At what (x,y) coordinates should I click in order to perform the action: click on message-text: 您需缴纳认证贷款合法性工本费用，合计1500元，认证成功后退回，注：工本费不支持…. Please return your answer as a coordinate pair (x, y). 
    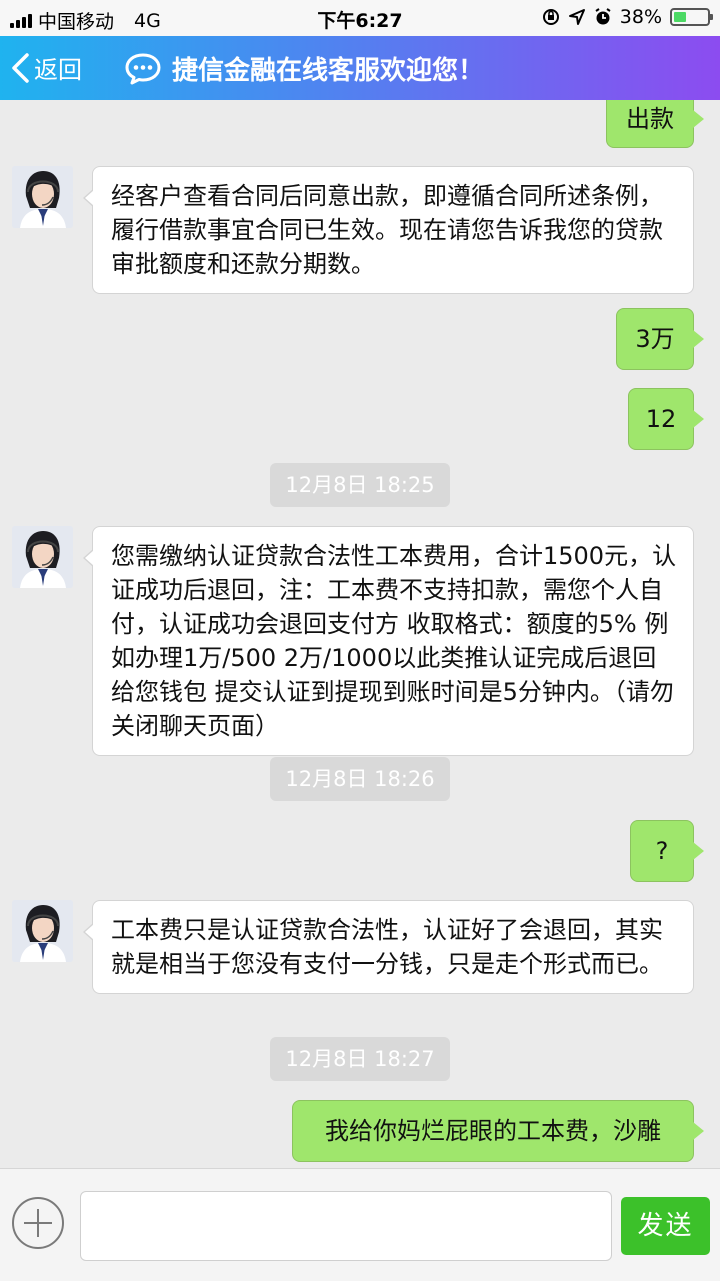
    Looking at the image, I should click on (394, 641).